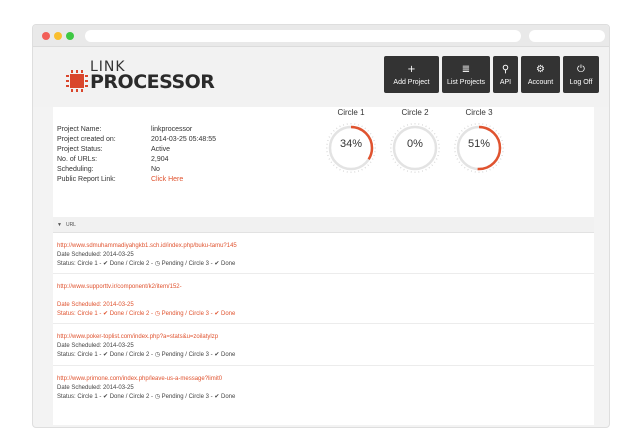 The height and width of the screenshot is (436, 620). I want to click on list-projects-button: ≣ List Projects, so click(466, 74).